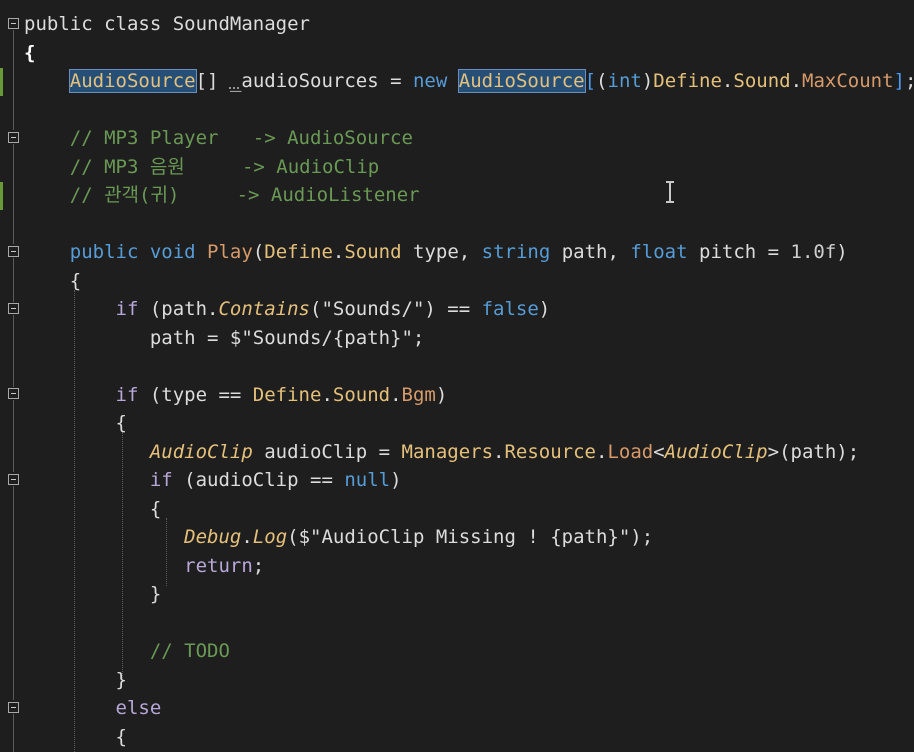  Describe the element at coordinates (213, 537) in the screenshot. I see `code-token: Debug` at that location.